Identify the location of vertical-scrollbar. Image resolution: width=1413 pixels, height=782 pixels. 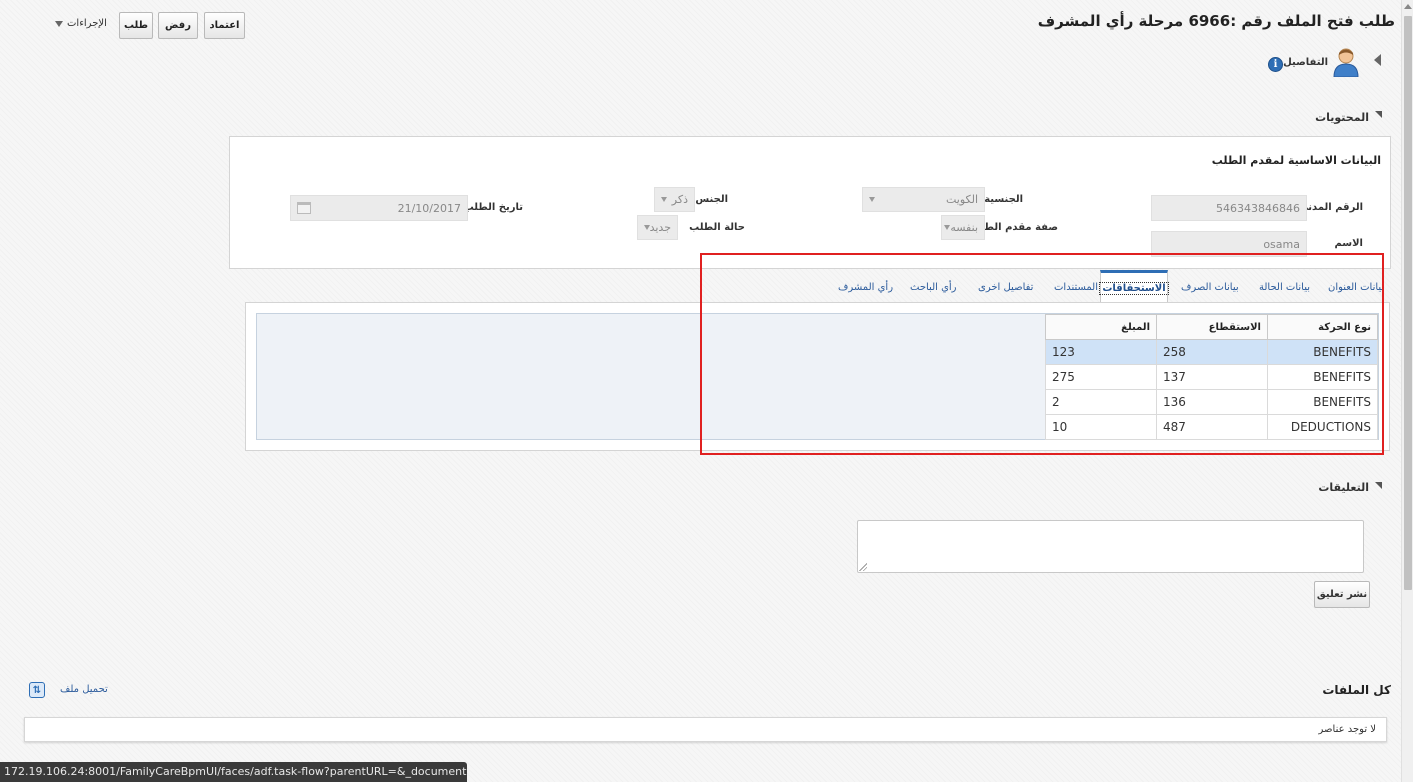
(1407, 391).